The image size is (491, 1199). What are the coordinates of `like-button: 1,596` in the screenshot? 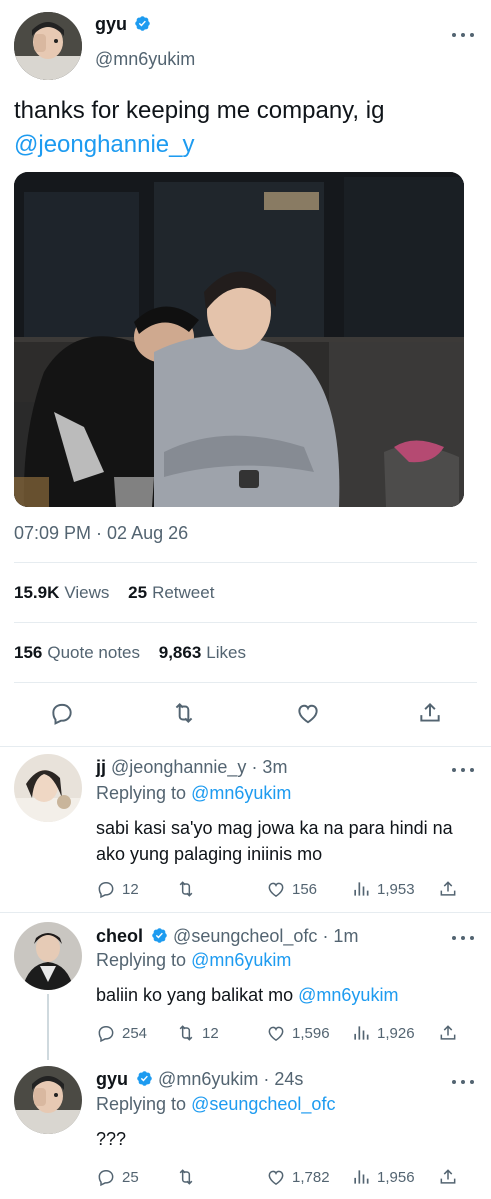 It's located at (298, 1033).